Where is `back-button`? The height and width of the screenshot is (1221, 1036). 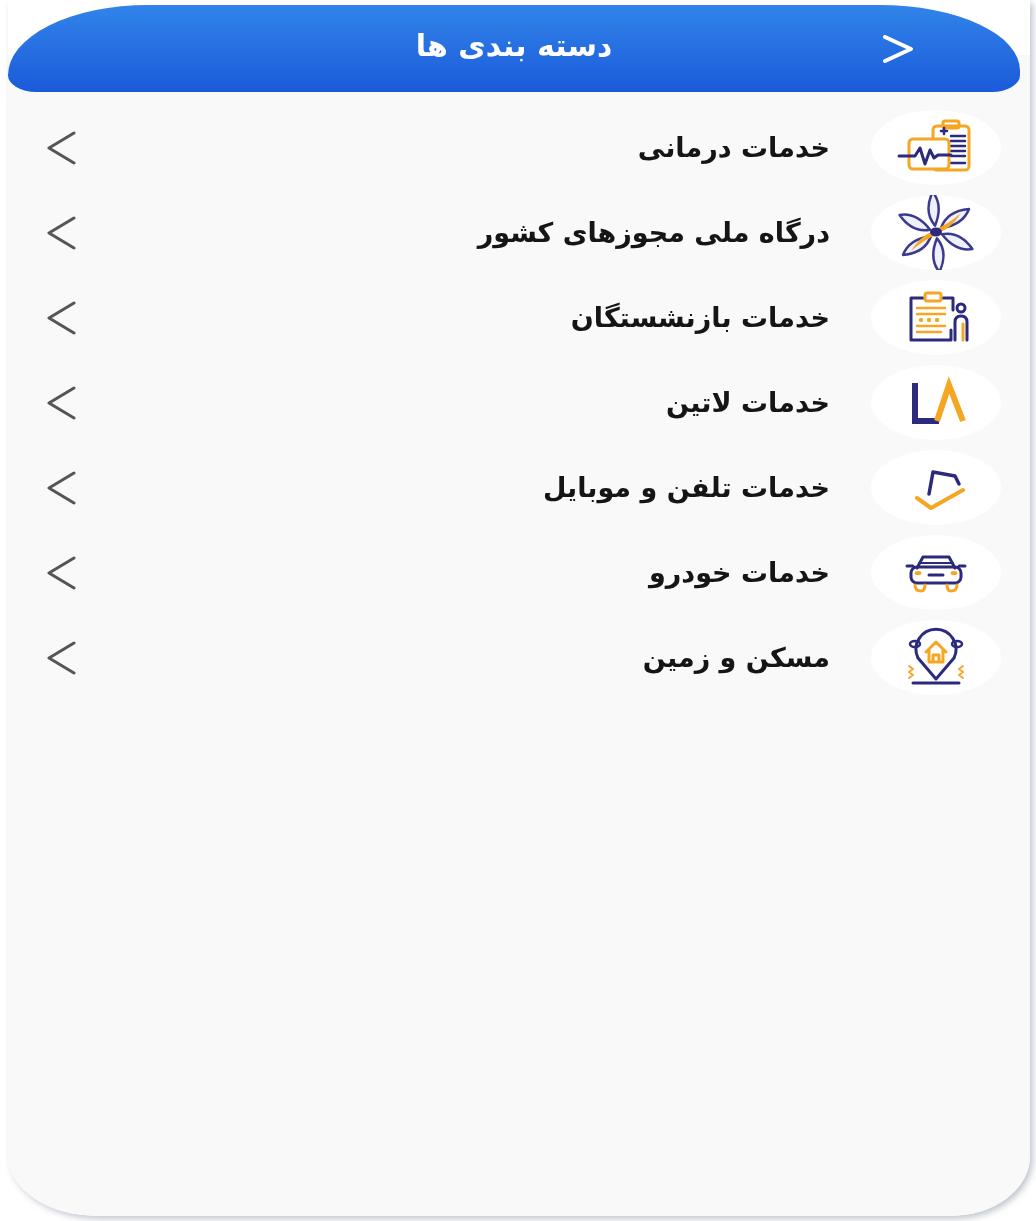 back-button is located at coordinates (898, 48).